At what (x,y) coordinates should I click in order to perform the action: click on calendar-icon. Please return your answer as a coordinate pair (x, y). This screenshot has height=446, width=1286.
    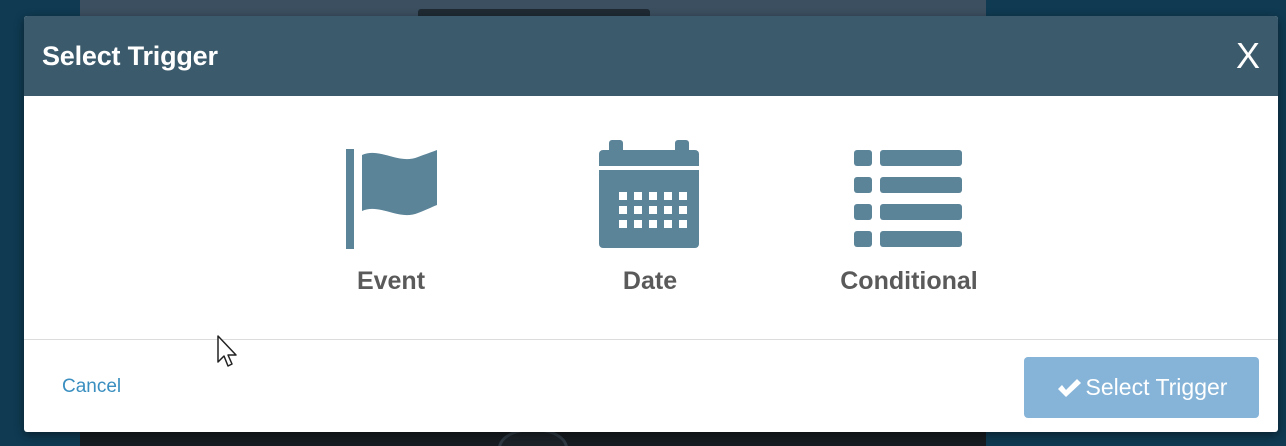
    Looking at the image, I should click on (649, 194).